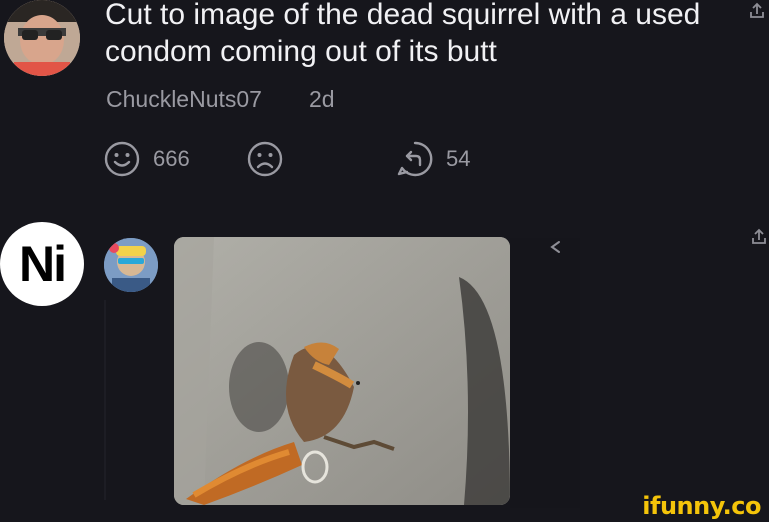 The height and width of the screenshot is (522, 769). I want to click on dislike-button, so click(265, 159).